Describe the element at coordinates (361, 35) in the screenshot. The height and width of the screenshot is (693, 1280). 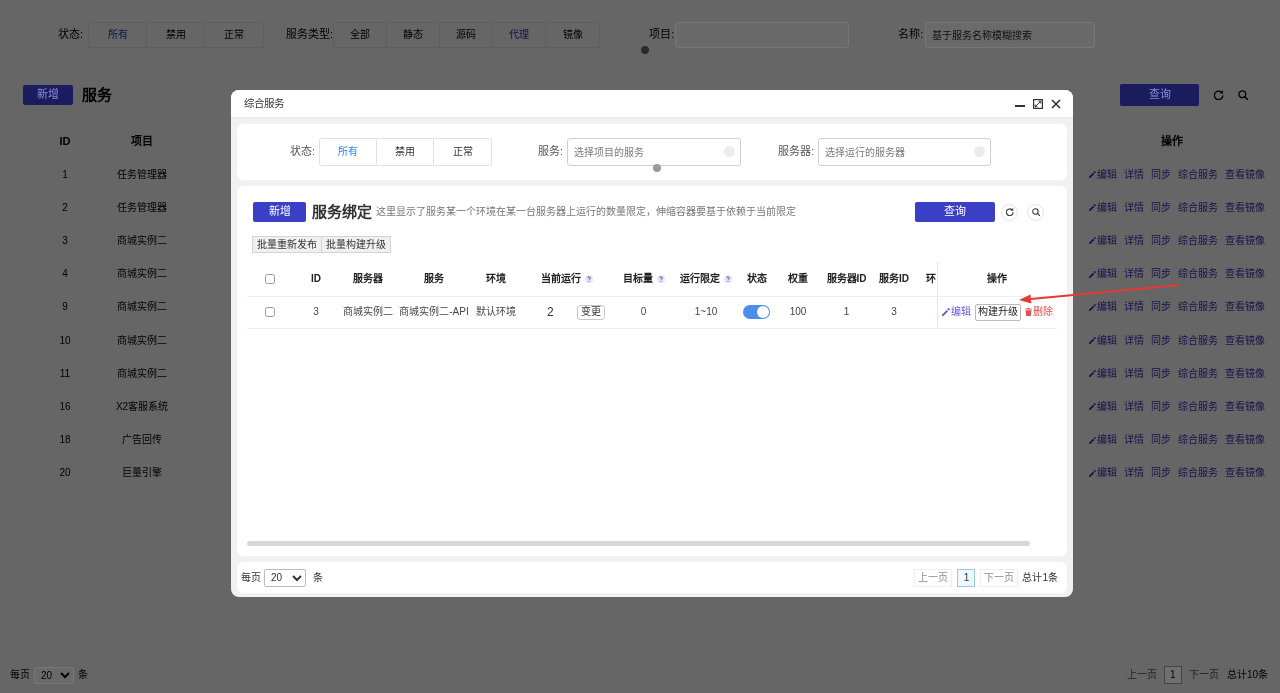
I see `filter-option: 全部` at that location.